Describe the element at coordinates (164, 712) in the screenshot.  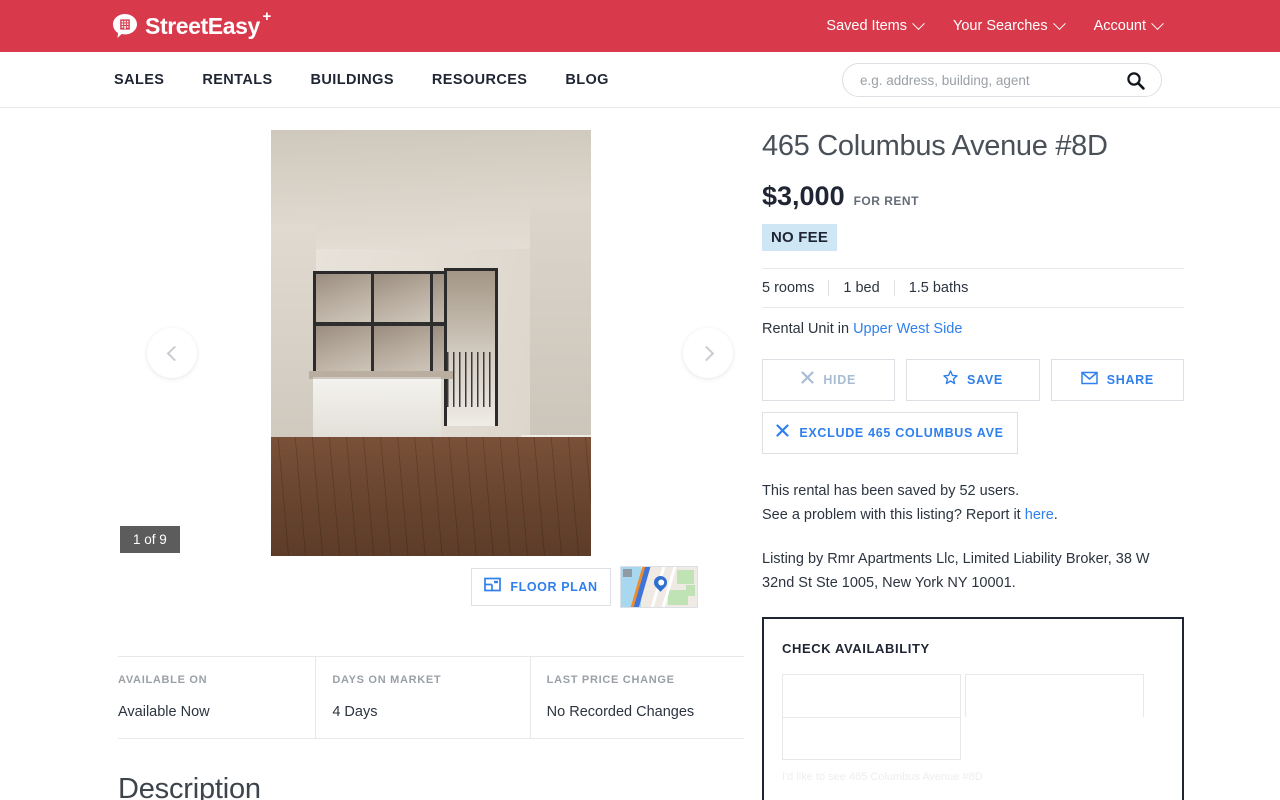
I see `stat-value: Available Now` at that location.